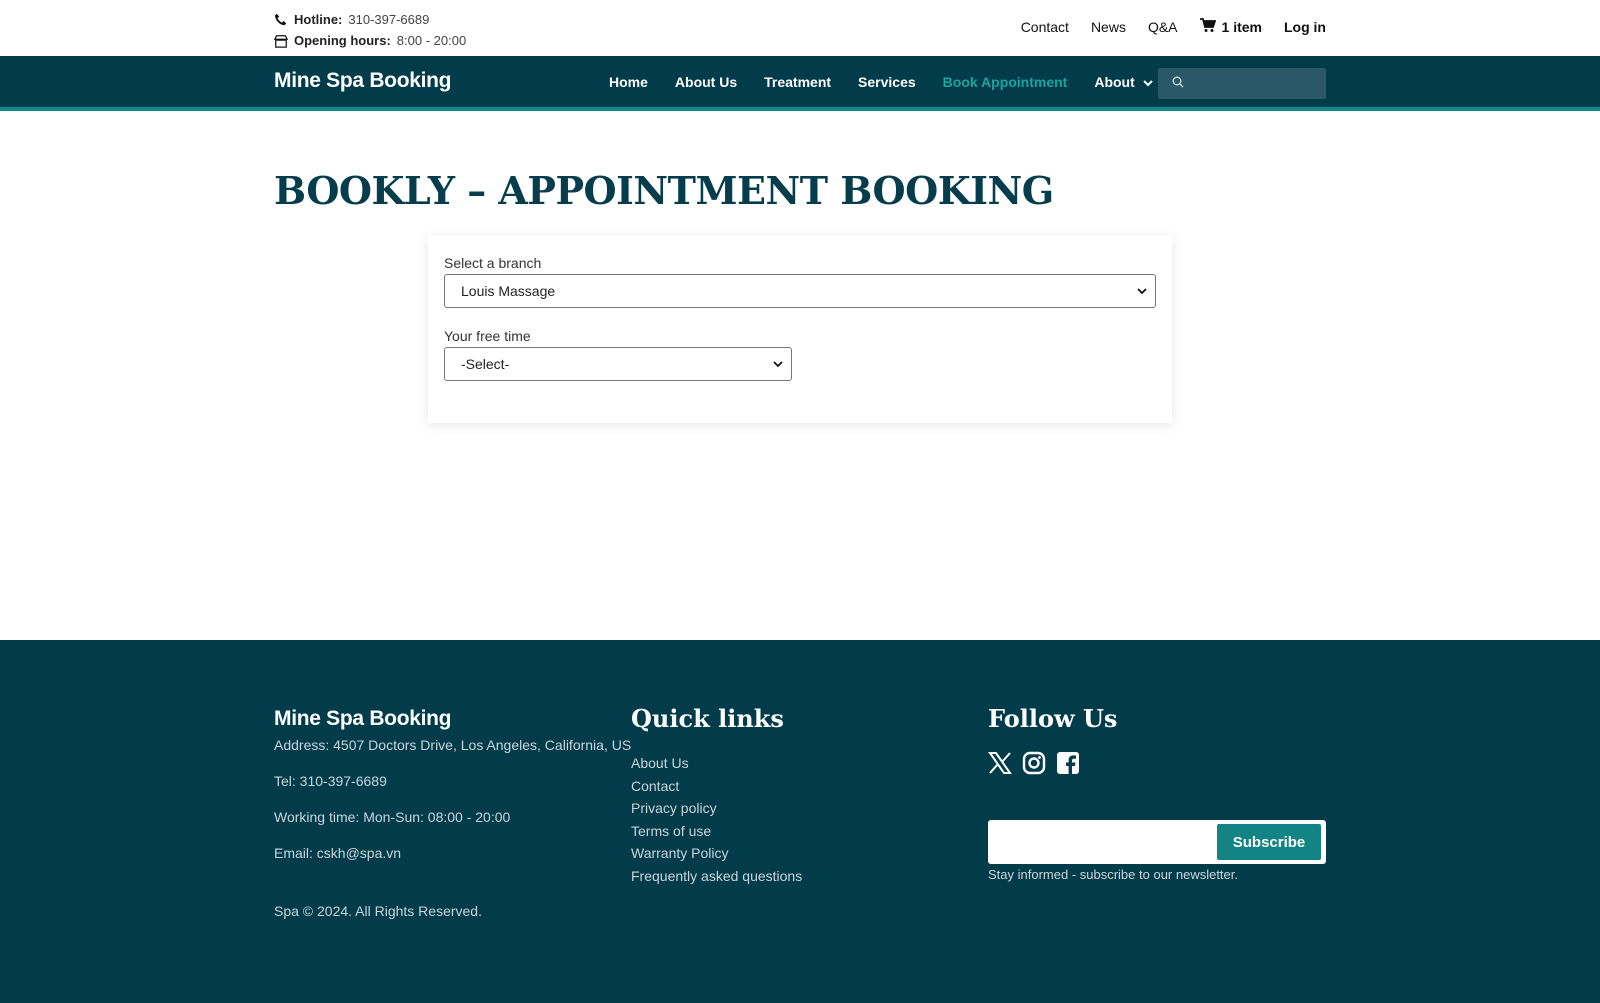  Describe the element at coordinates (1108, 27) in the screenshot. I see `news-link: News` at that location.